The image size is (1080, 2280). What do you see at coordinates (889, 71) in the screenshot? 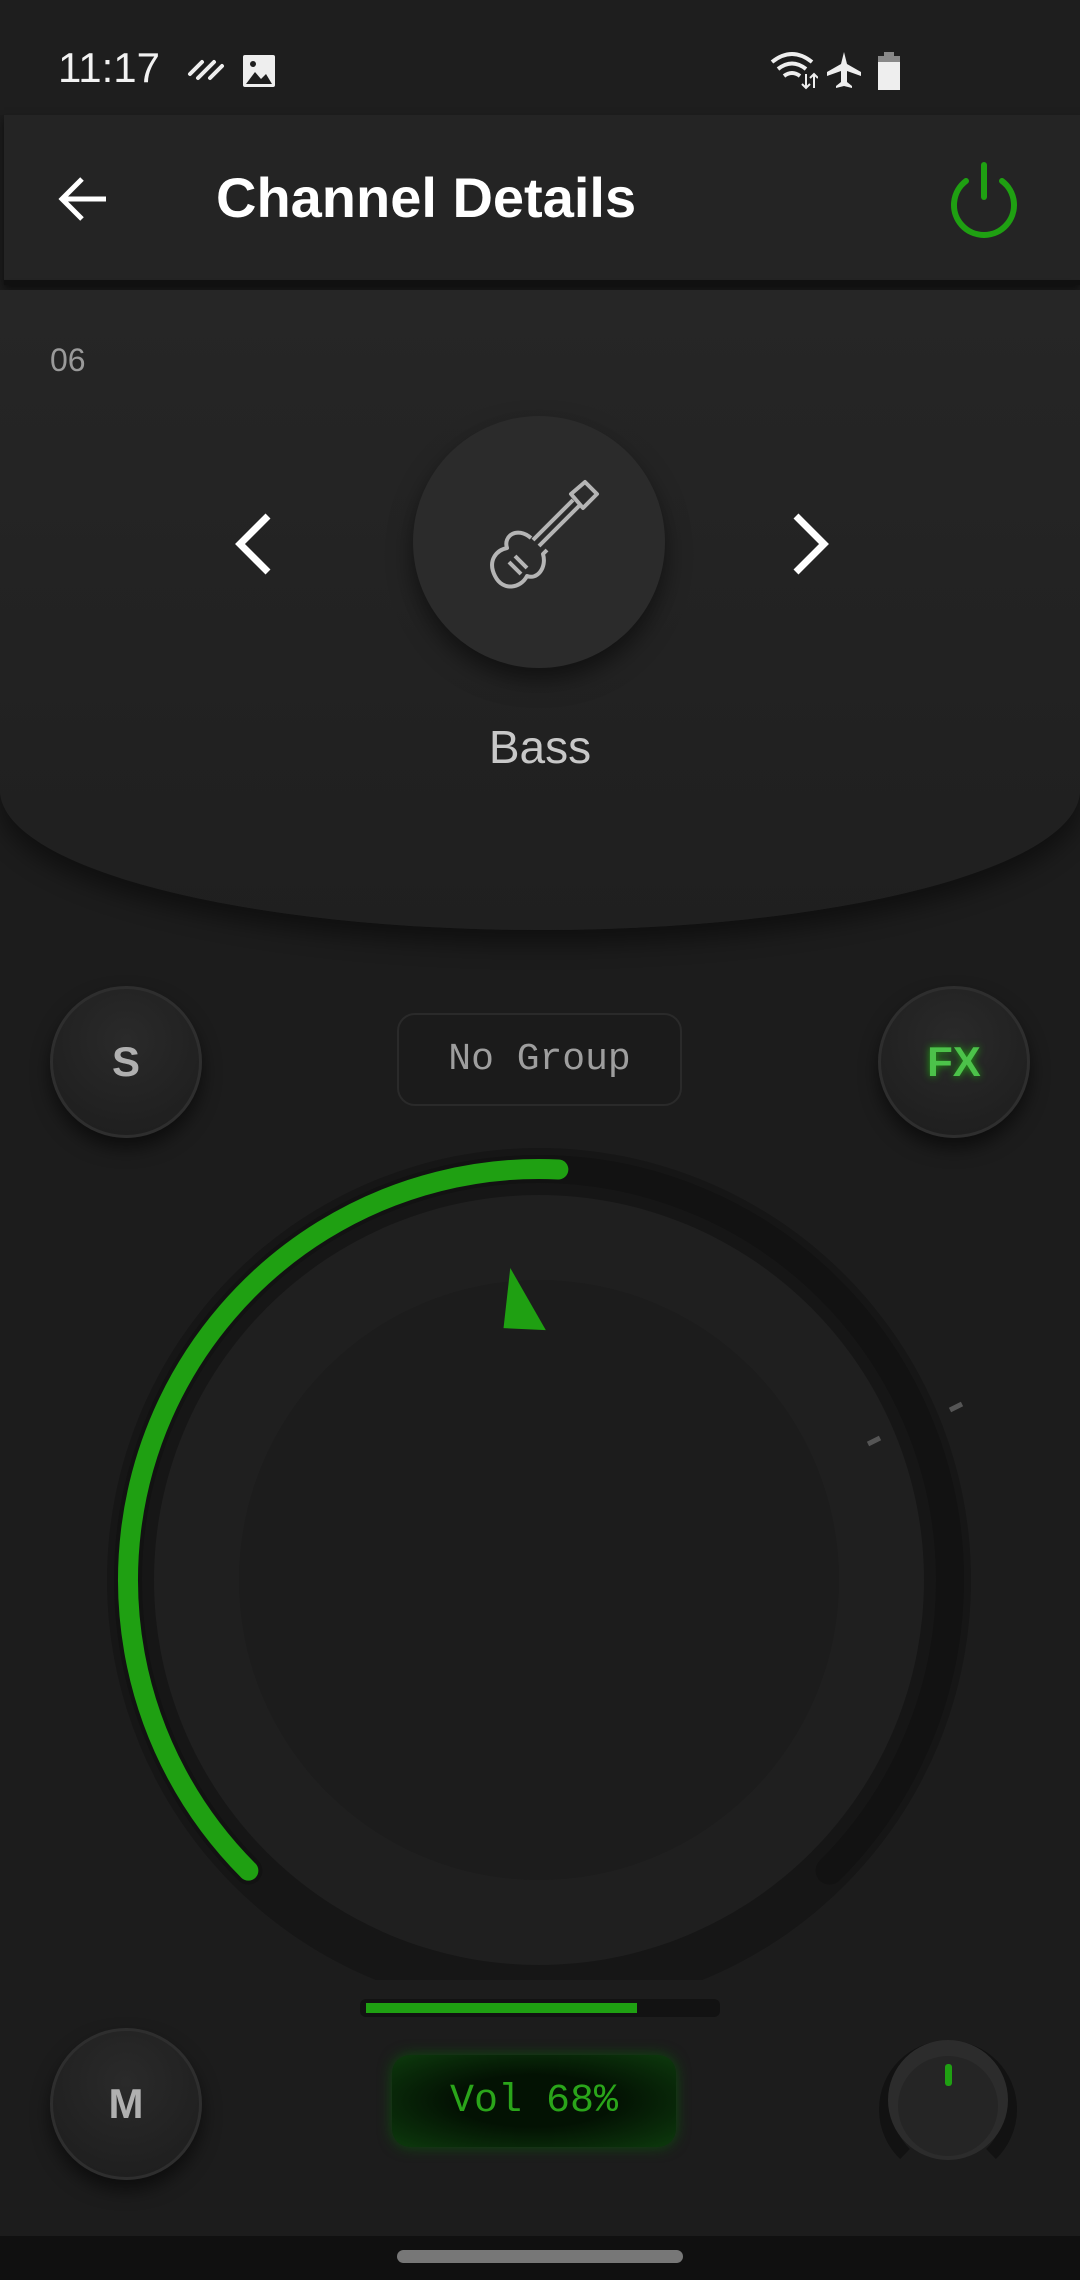
I see `battery-icon` at bounding box center [889, 71].